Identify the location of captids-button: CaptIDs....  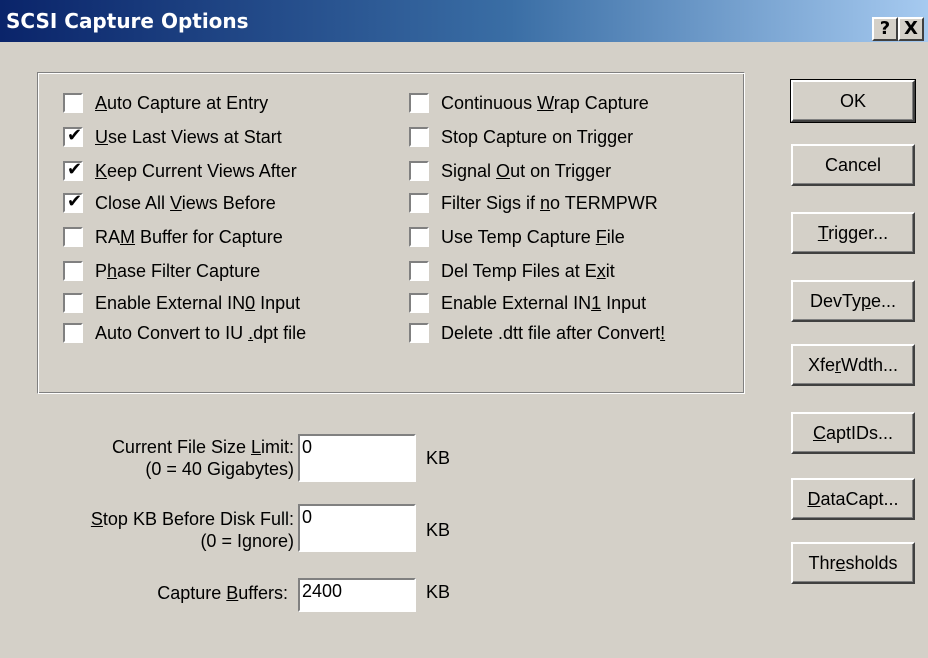
(853, 433).